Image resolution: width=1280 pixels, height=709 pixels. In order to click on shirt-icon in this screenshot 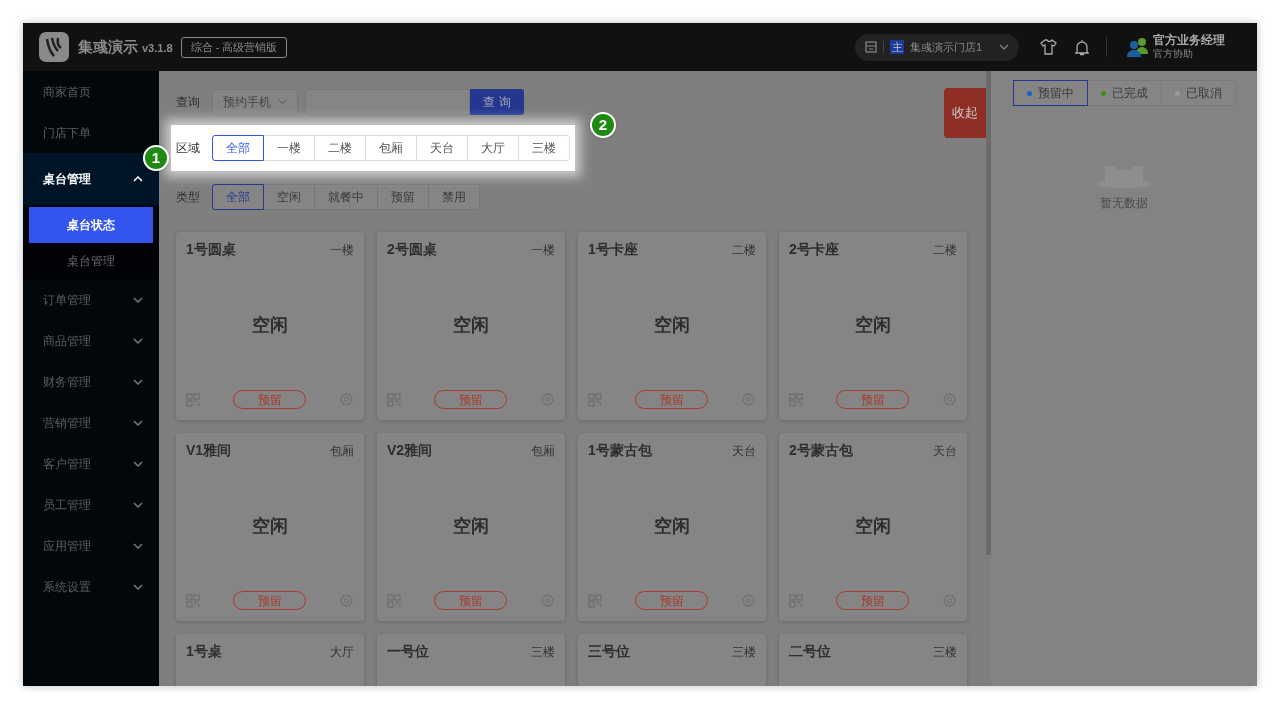, I will do `click(1048, 47)`.